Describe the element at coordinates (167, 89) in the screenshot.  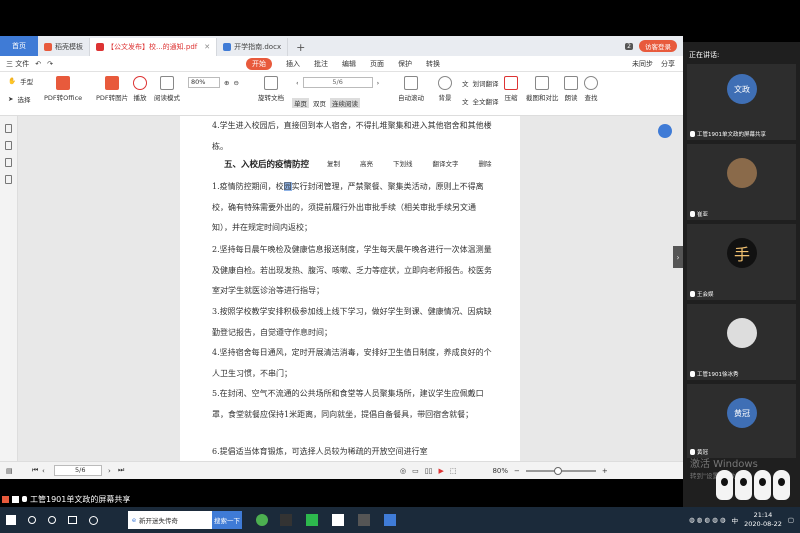
I see `reading-mode-button: 阅读模式` at that location.